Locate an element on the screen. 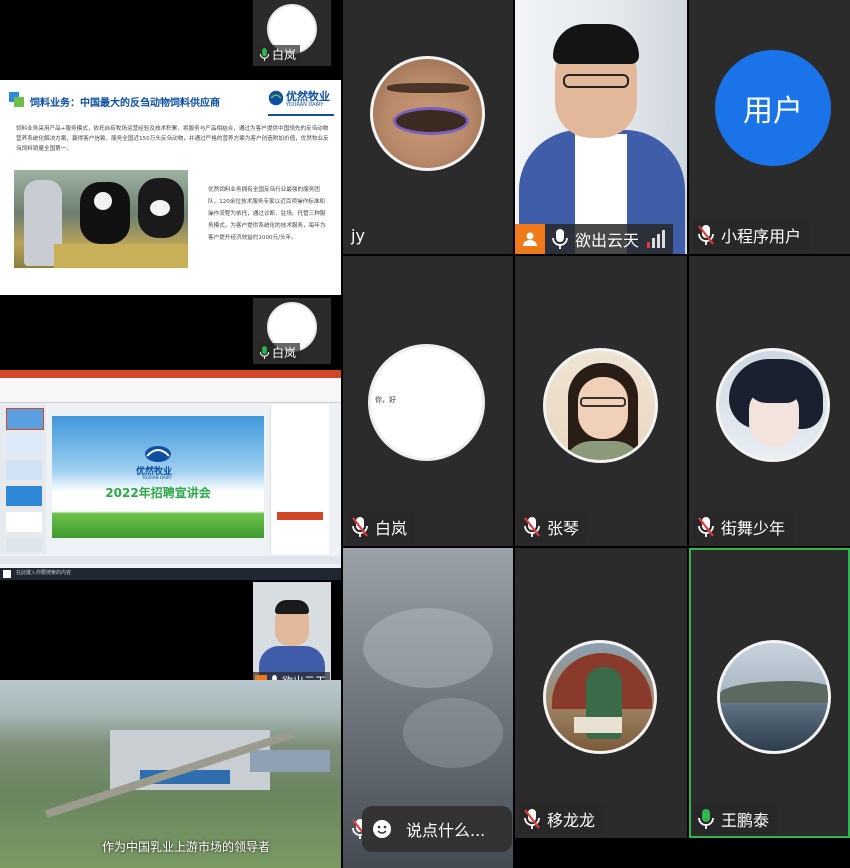  participant-label: 王鹏泰 is located at coordinates (735, 819).